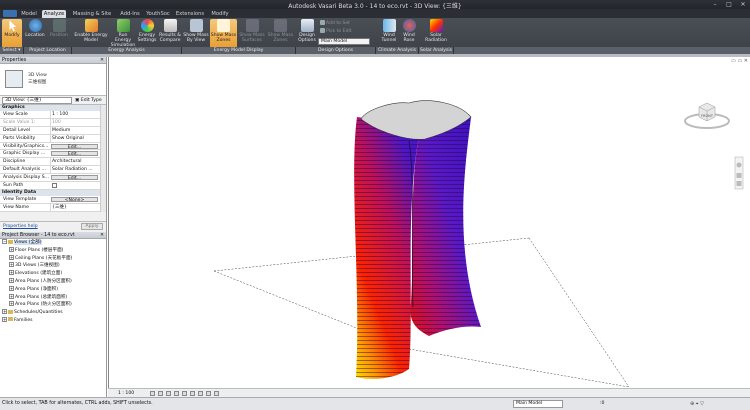 The height and width of the screenshot is (410, 750). I want to click on properties-help-link: Properties help, so click(20, 226).